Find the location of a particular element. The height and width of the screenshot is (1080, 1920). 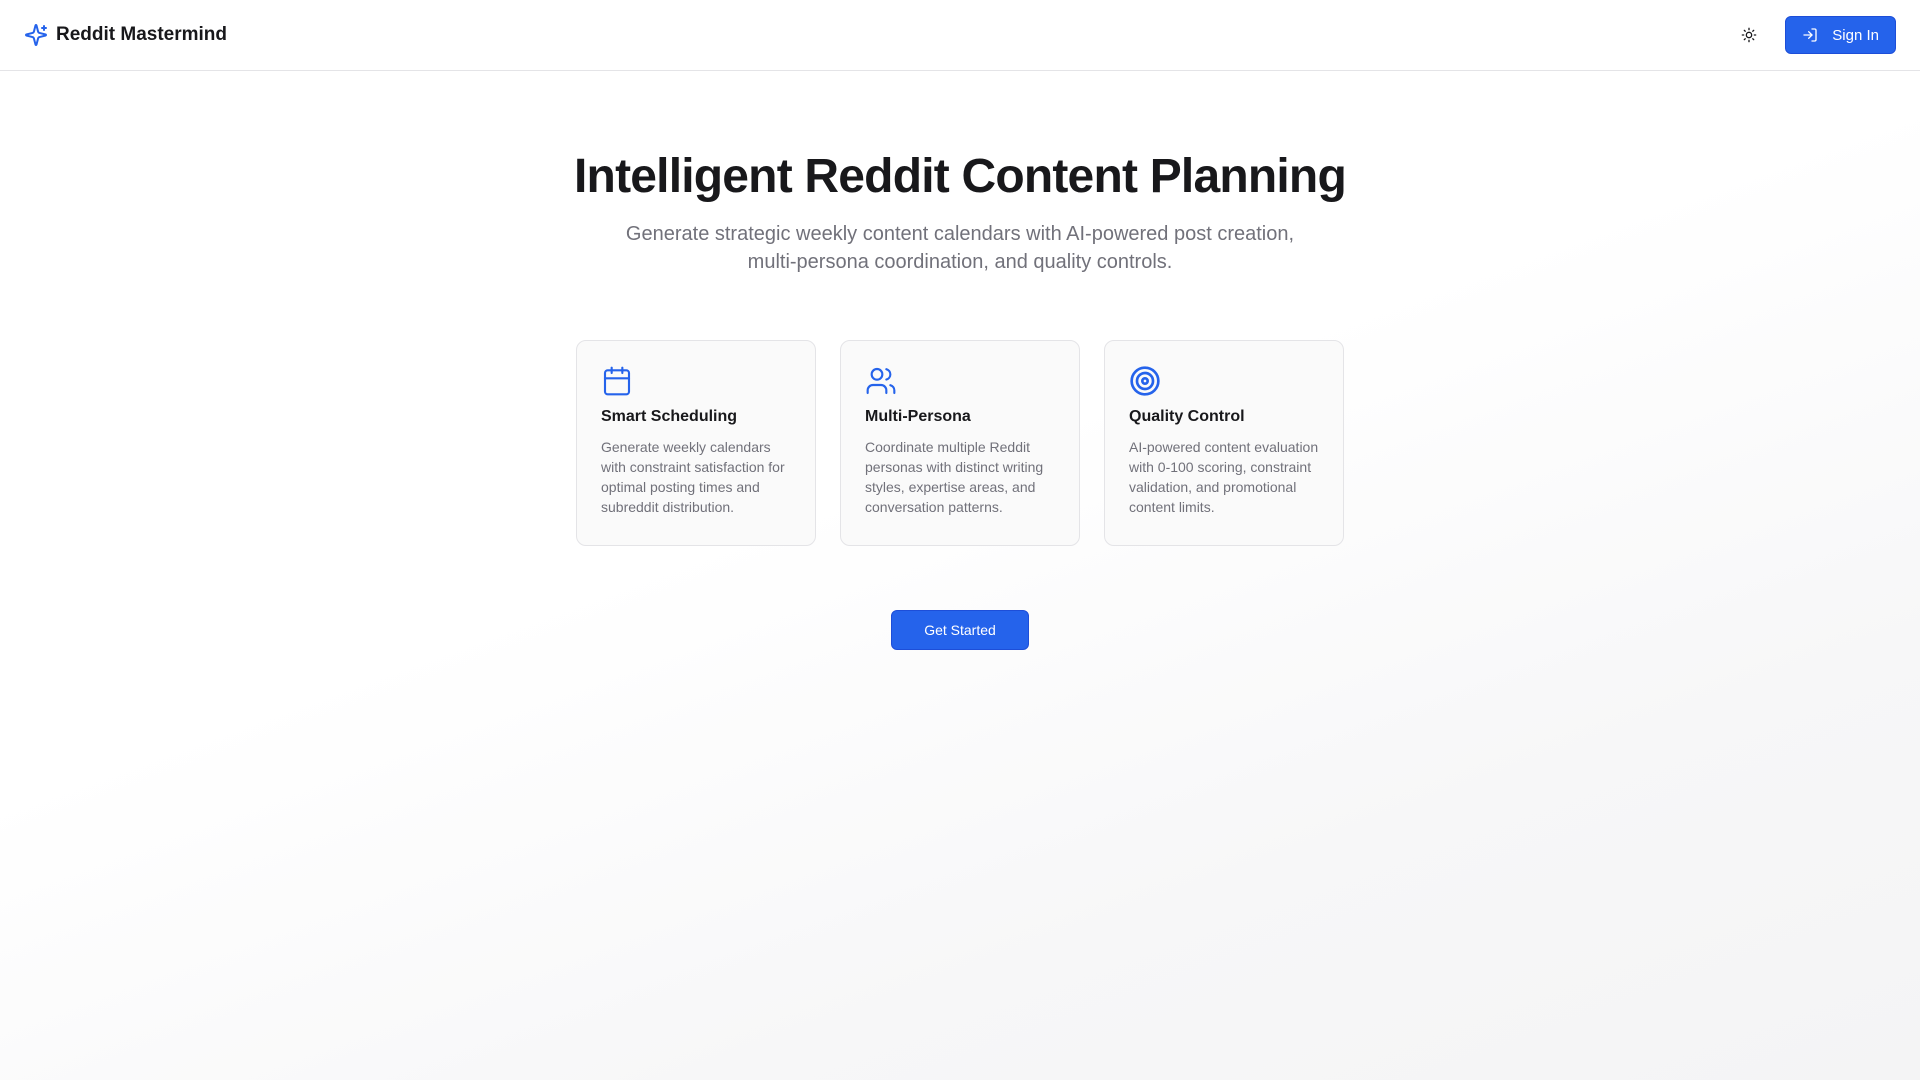

feature-title: Smart Scheduling is located at coordinates (669, 416).